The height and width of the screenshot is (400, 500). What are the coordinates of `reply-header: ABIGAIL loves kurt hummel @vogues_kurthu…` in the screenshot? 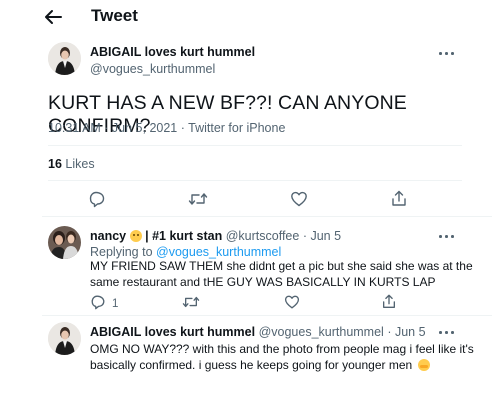 It's located at (258, 332).